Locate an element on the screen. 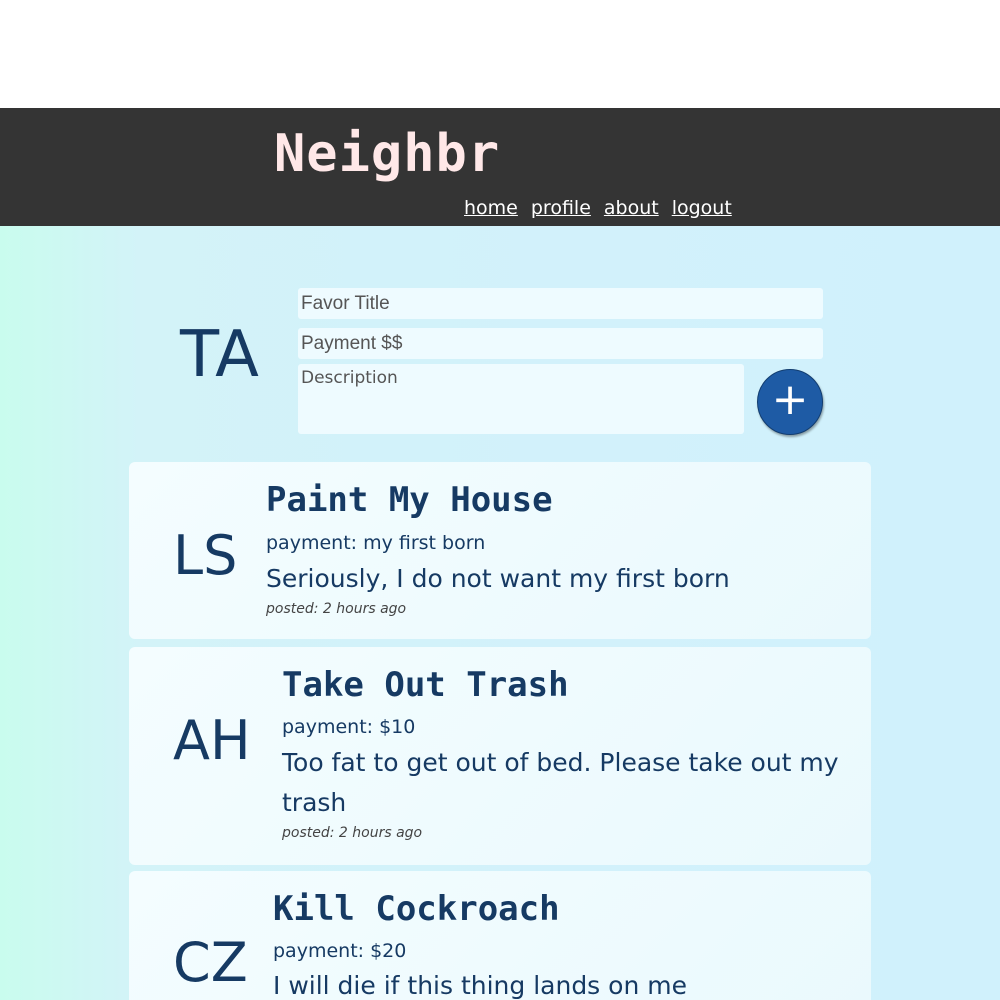  brand-logo: Neighbr is located at coordinates (387, 154).